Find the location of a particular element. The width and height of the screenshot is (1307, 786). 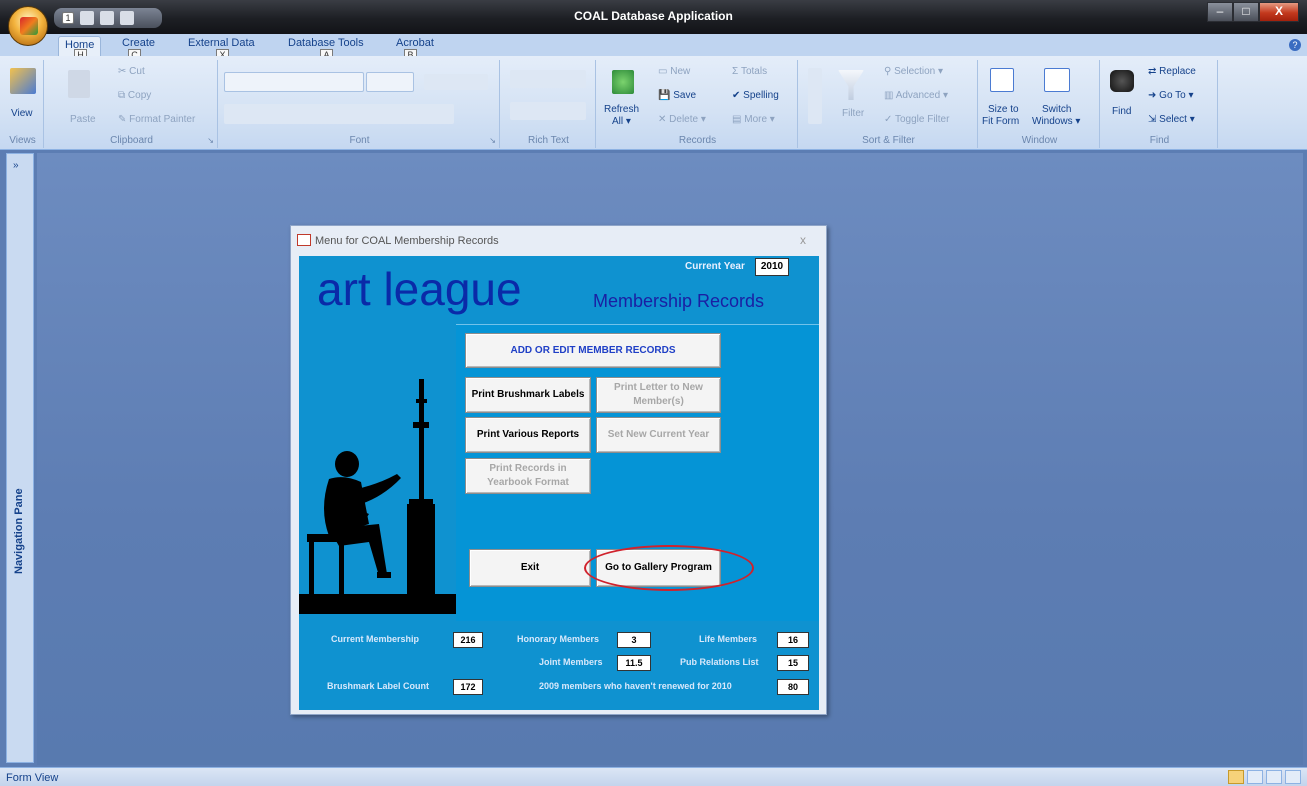

current-year-label: Current Year is located at coordinates (715, 266).